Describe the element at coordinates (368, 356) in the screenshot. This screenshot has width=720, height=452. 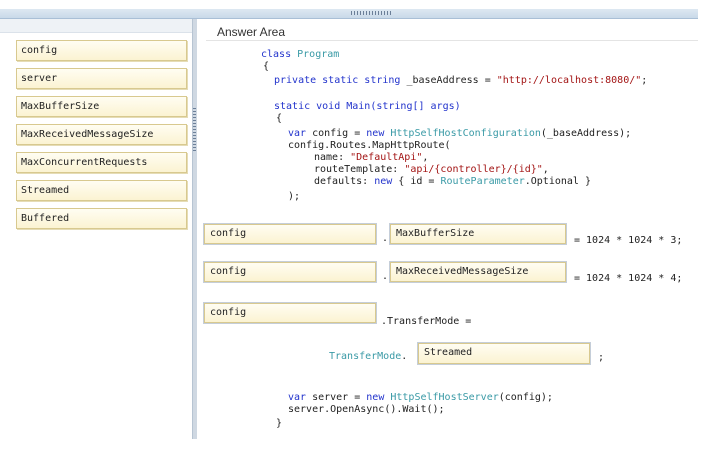
I see `code-transfermode-enum: TransferMode.` at that location.